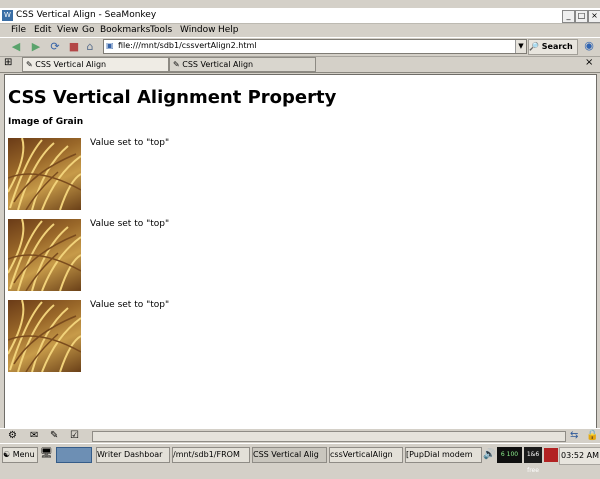 The image size is (600, 479). I want to click on files-icon: 🖥, so click(47, 454).